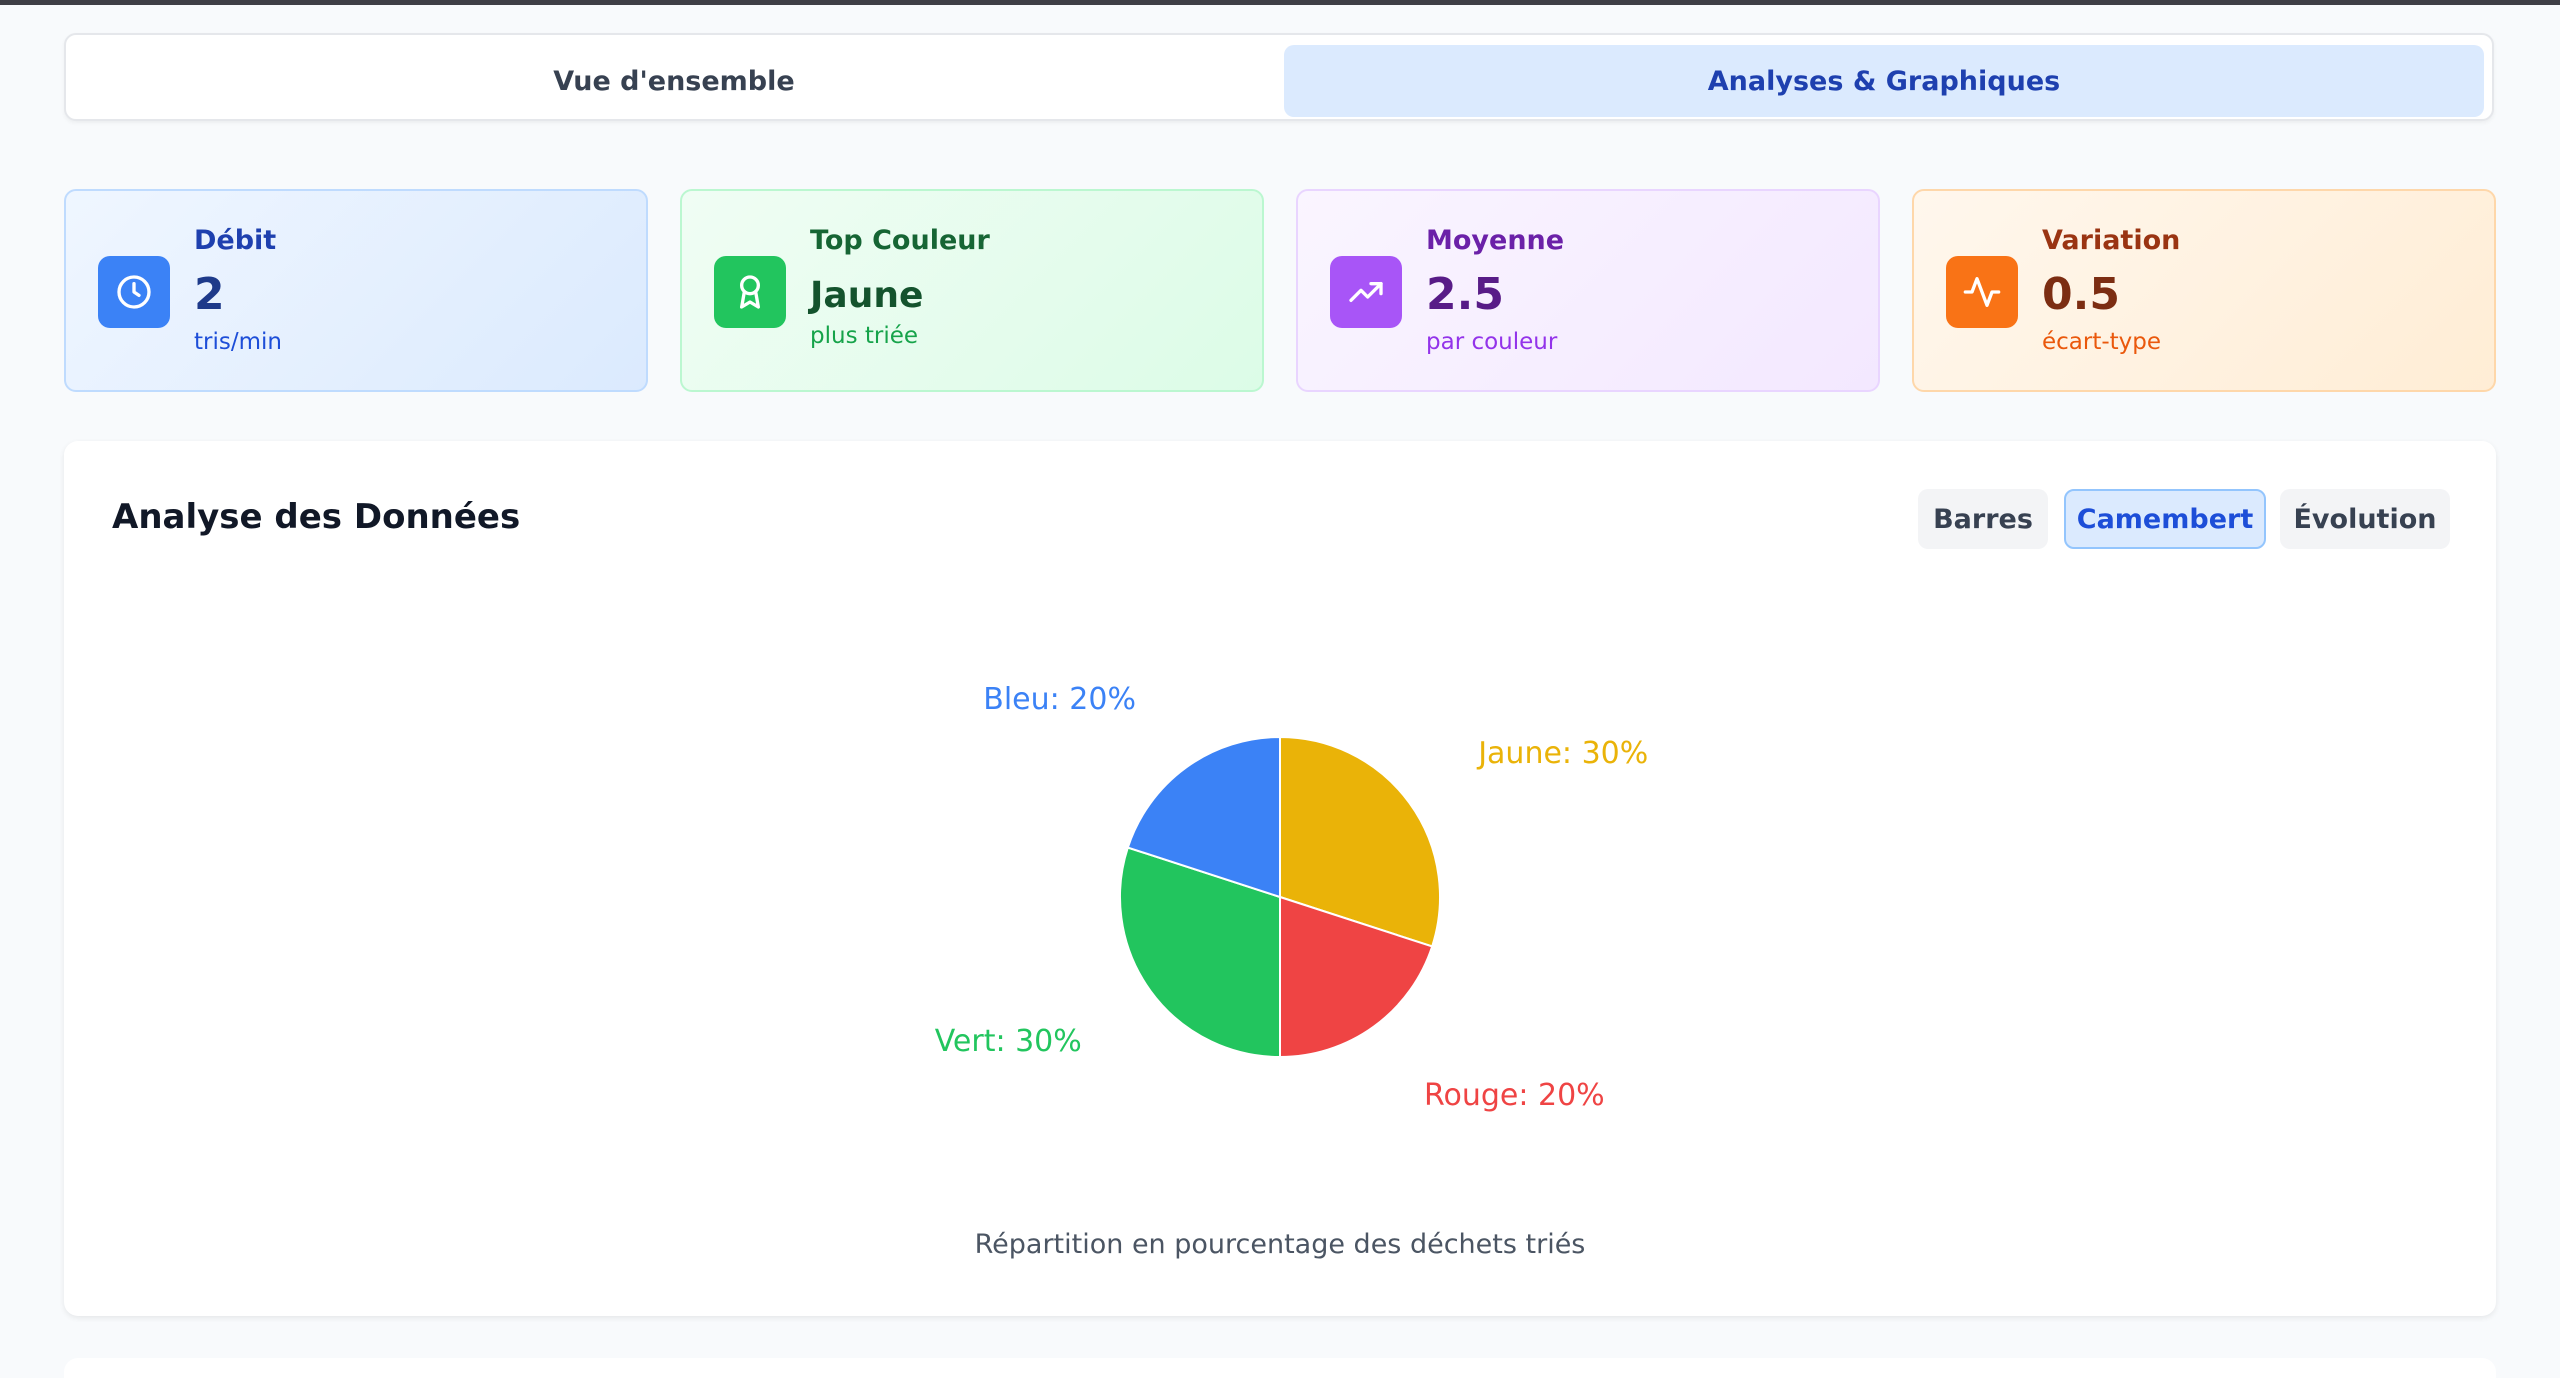  Describe the element at coordinates (235, 240) in the screenshot. I see `stat-label: Débit` at that location.